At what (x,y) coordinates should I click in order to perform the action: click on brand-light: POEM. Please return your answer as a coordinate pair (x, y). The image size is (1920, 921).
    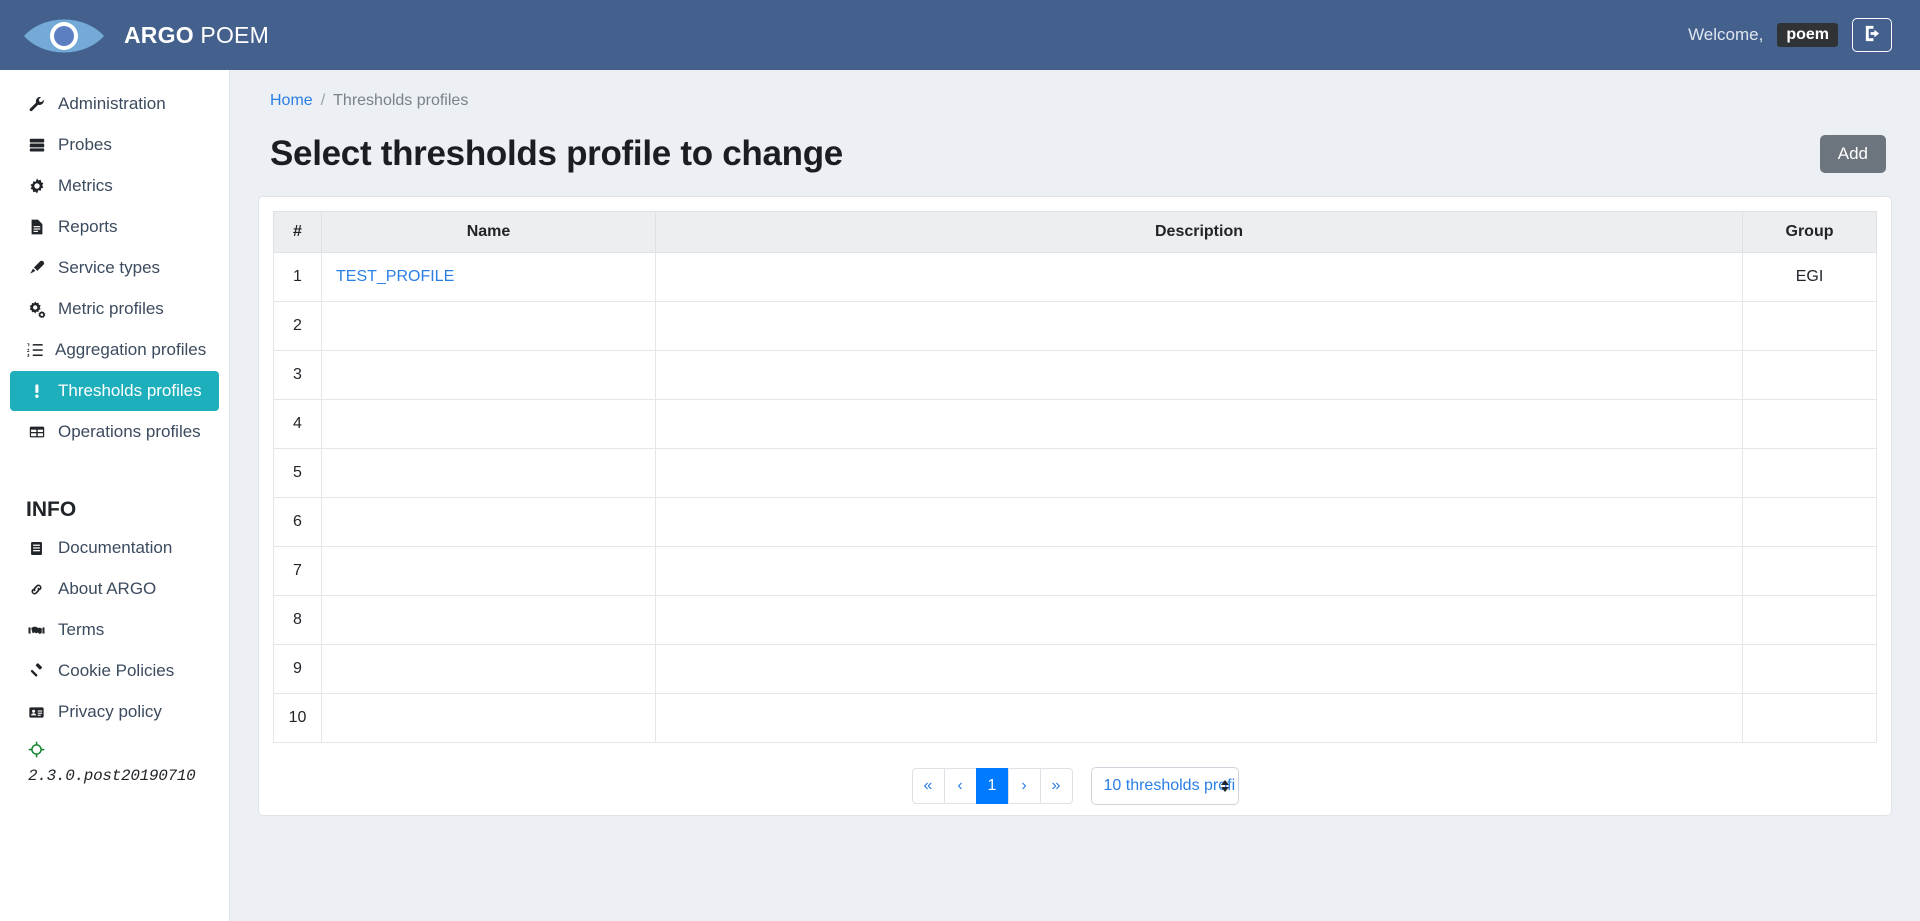
    Looking at the image, I should click on (234, 34).